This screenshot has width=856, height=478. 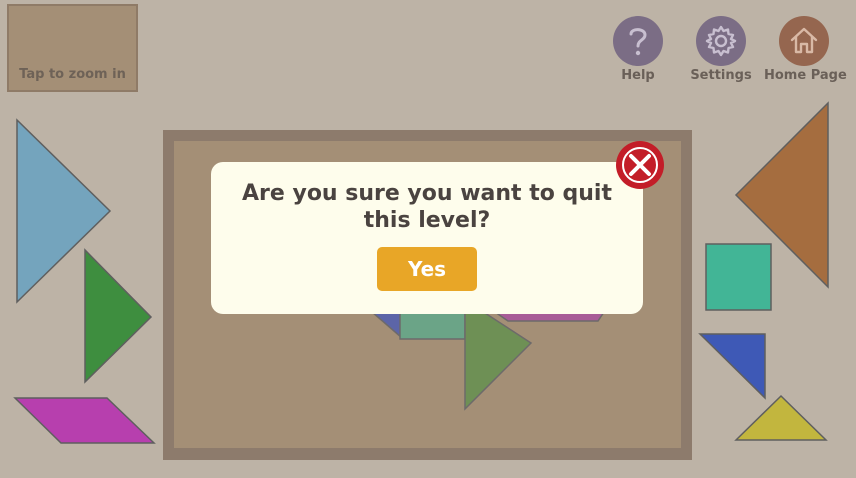 I want to click on placed-blue-triangle, so click(x=386, y=325).